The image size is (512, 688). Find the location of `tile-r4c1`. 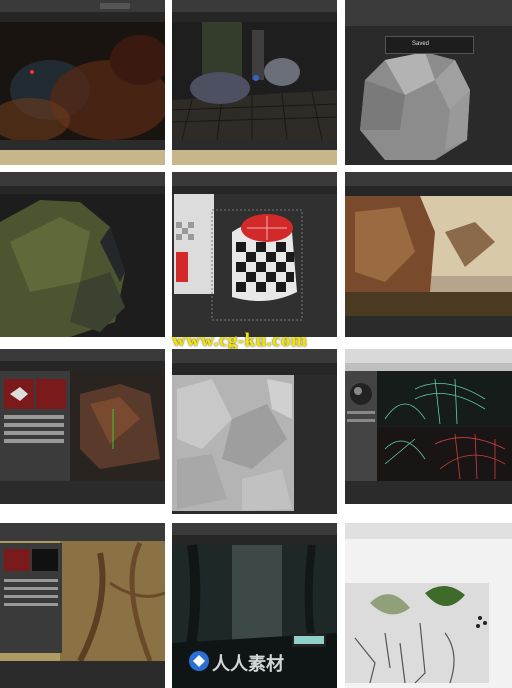

tile-r4c1 is located at coordinates (82, 605).